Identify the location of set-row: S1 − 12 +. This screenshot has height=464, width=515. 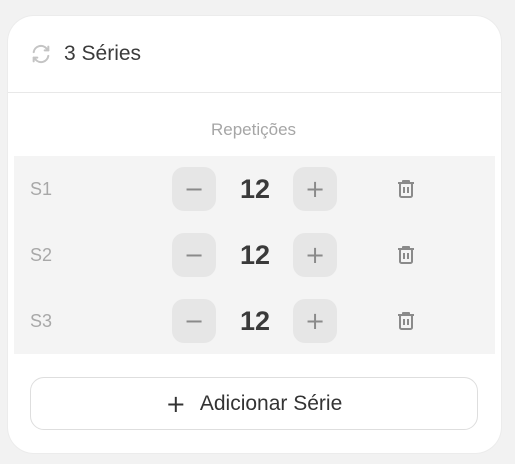
(254, 189).